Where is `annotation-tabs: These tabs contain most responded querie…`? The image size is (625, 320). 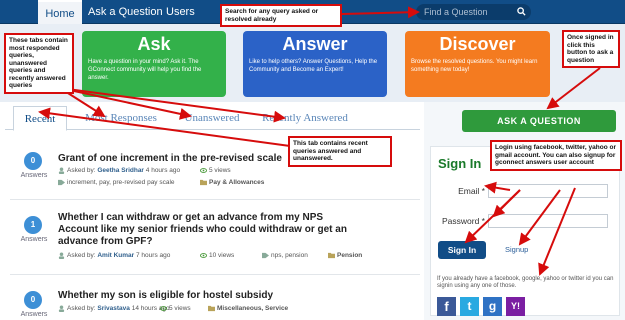
annotation-tabs: These tabs contain most responded querie… is located at coordinates (39, 63).